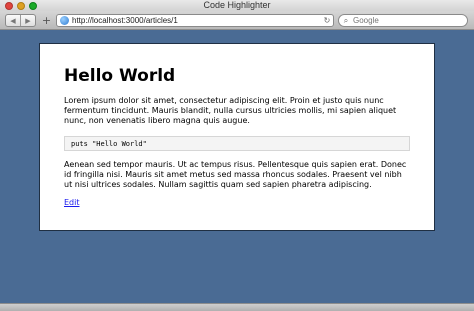 Image resolution: width=474 pixels, height=311 pixels. I want to click on search-input, so click(403, 20).